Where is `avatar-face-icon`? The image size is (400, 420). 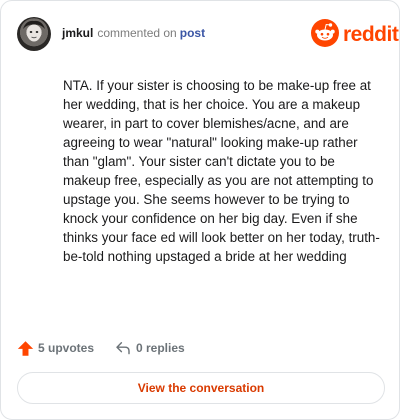 avatar-face-icon is located at coordinates (34, 31).